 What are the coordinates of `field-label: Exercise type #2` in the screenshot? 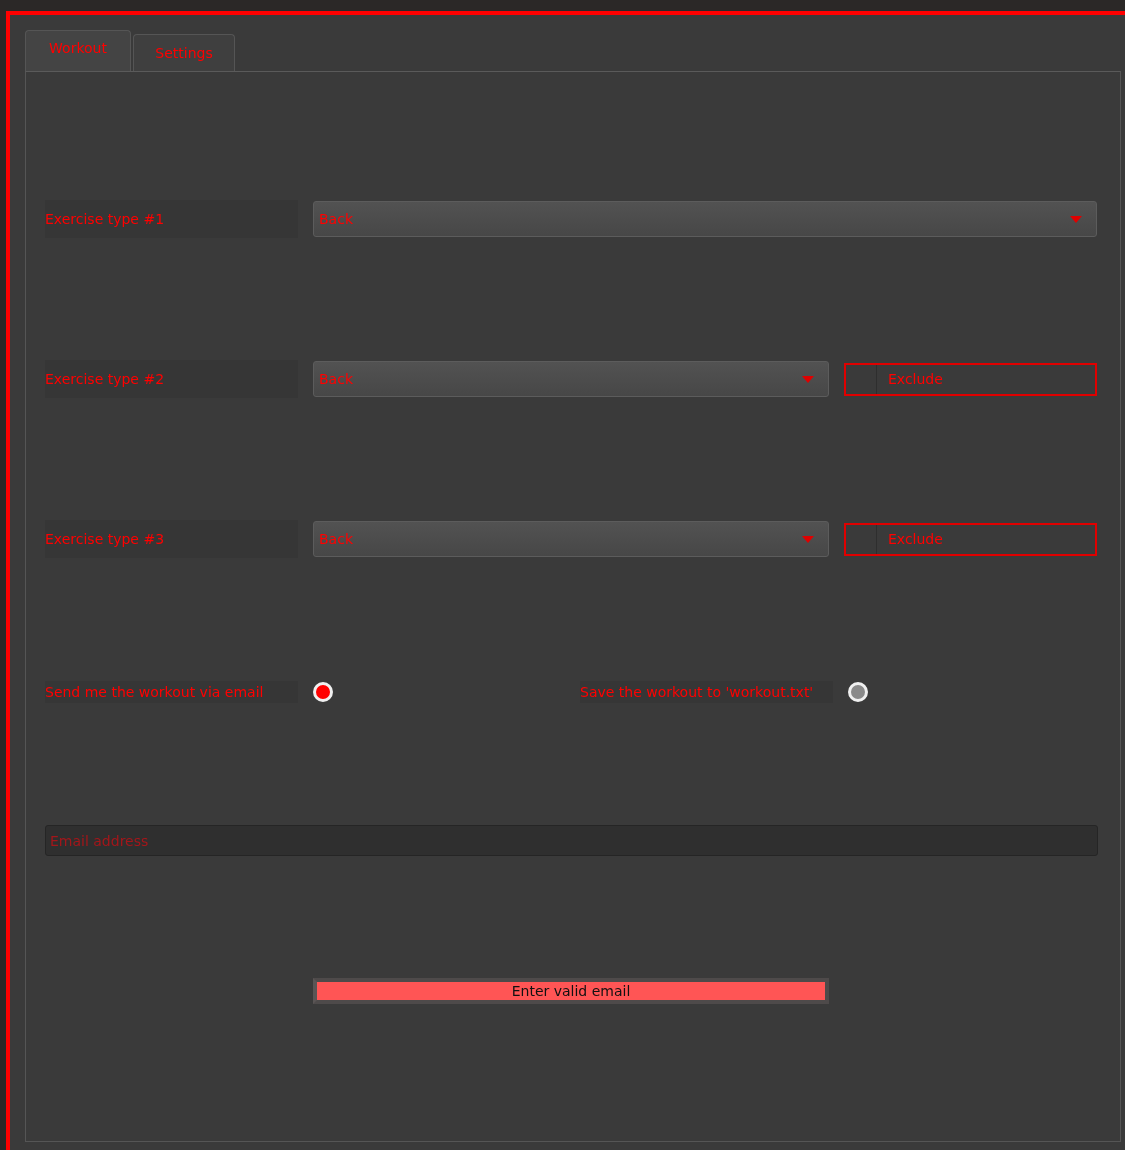 It's located at (171, 379).